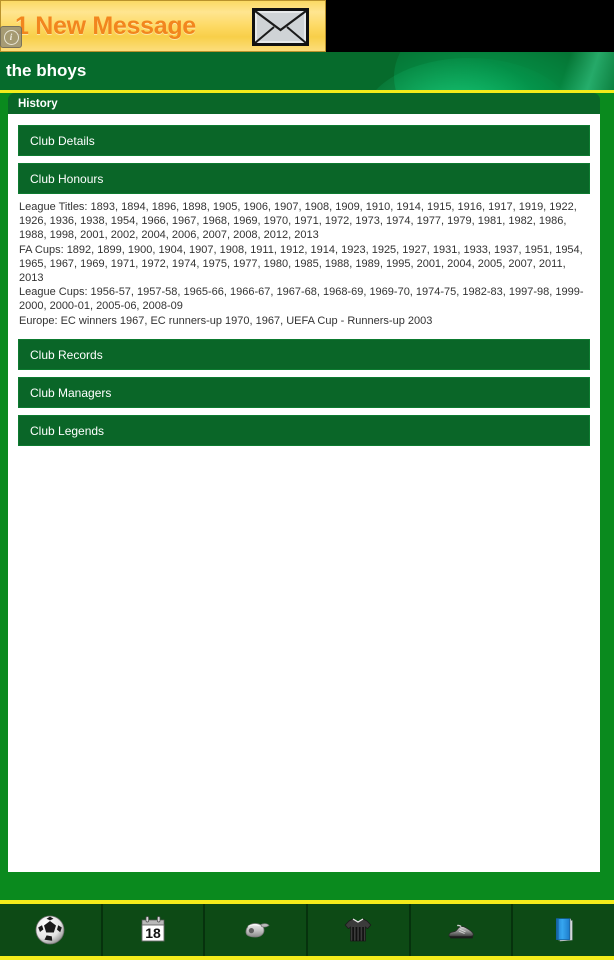 The image size is (614, 960). What do you see at coordinates (304, 103) in the screenshot?
I see `tab-history: History` at bounding box center [304, 103].